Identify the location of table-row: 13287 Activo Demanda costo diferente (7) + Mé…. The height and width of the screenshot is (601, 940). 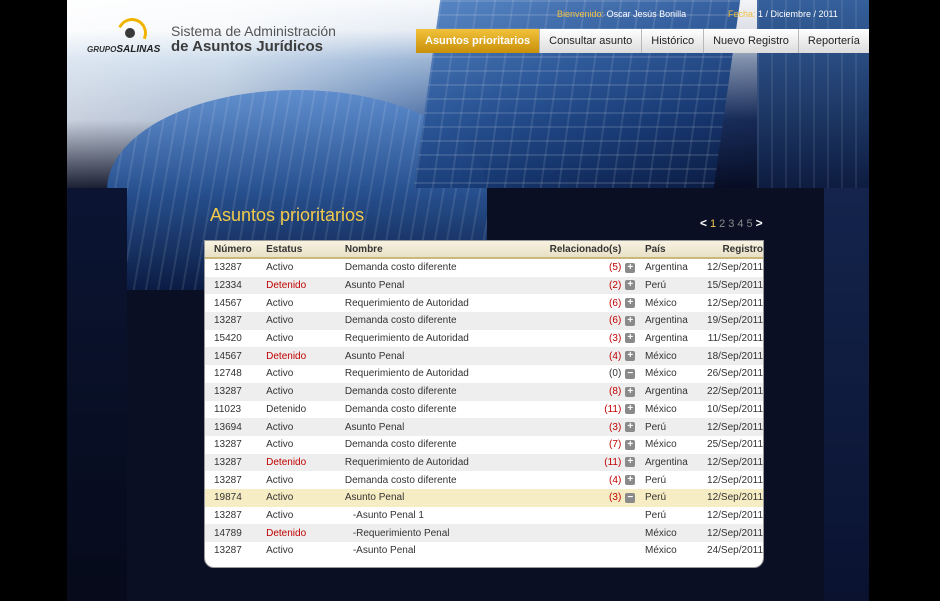
(484, 445).